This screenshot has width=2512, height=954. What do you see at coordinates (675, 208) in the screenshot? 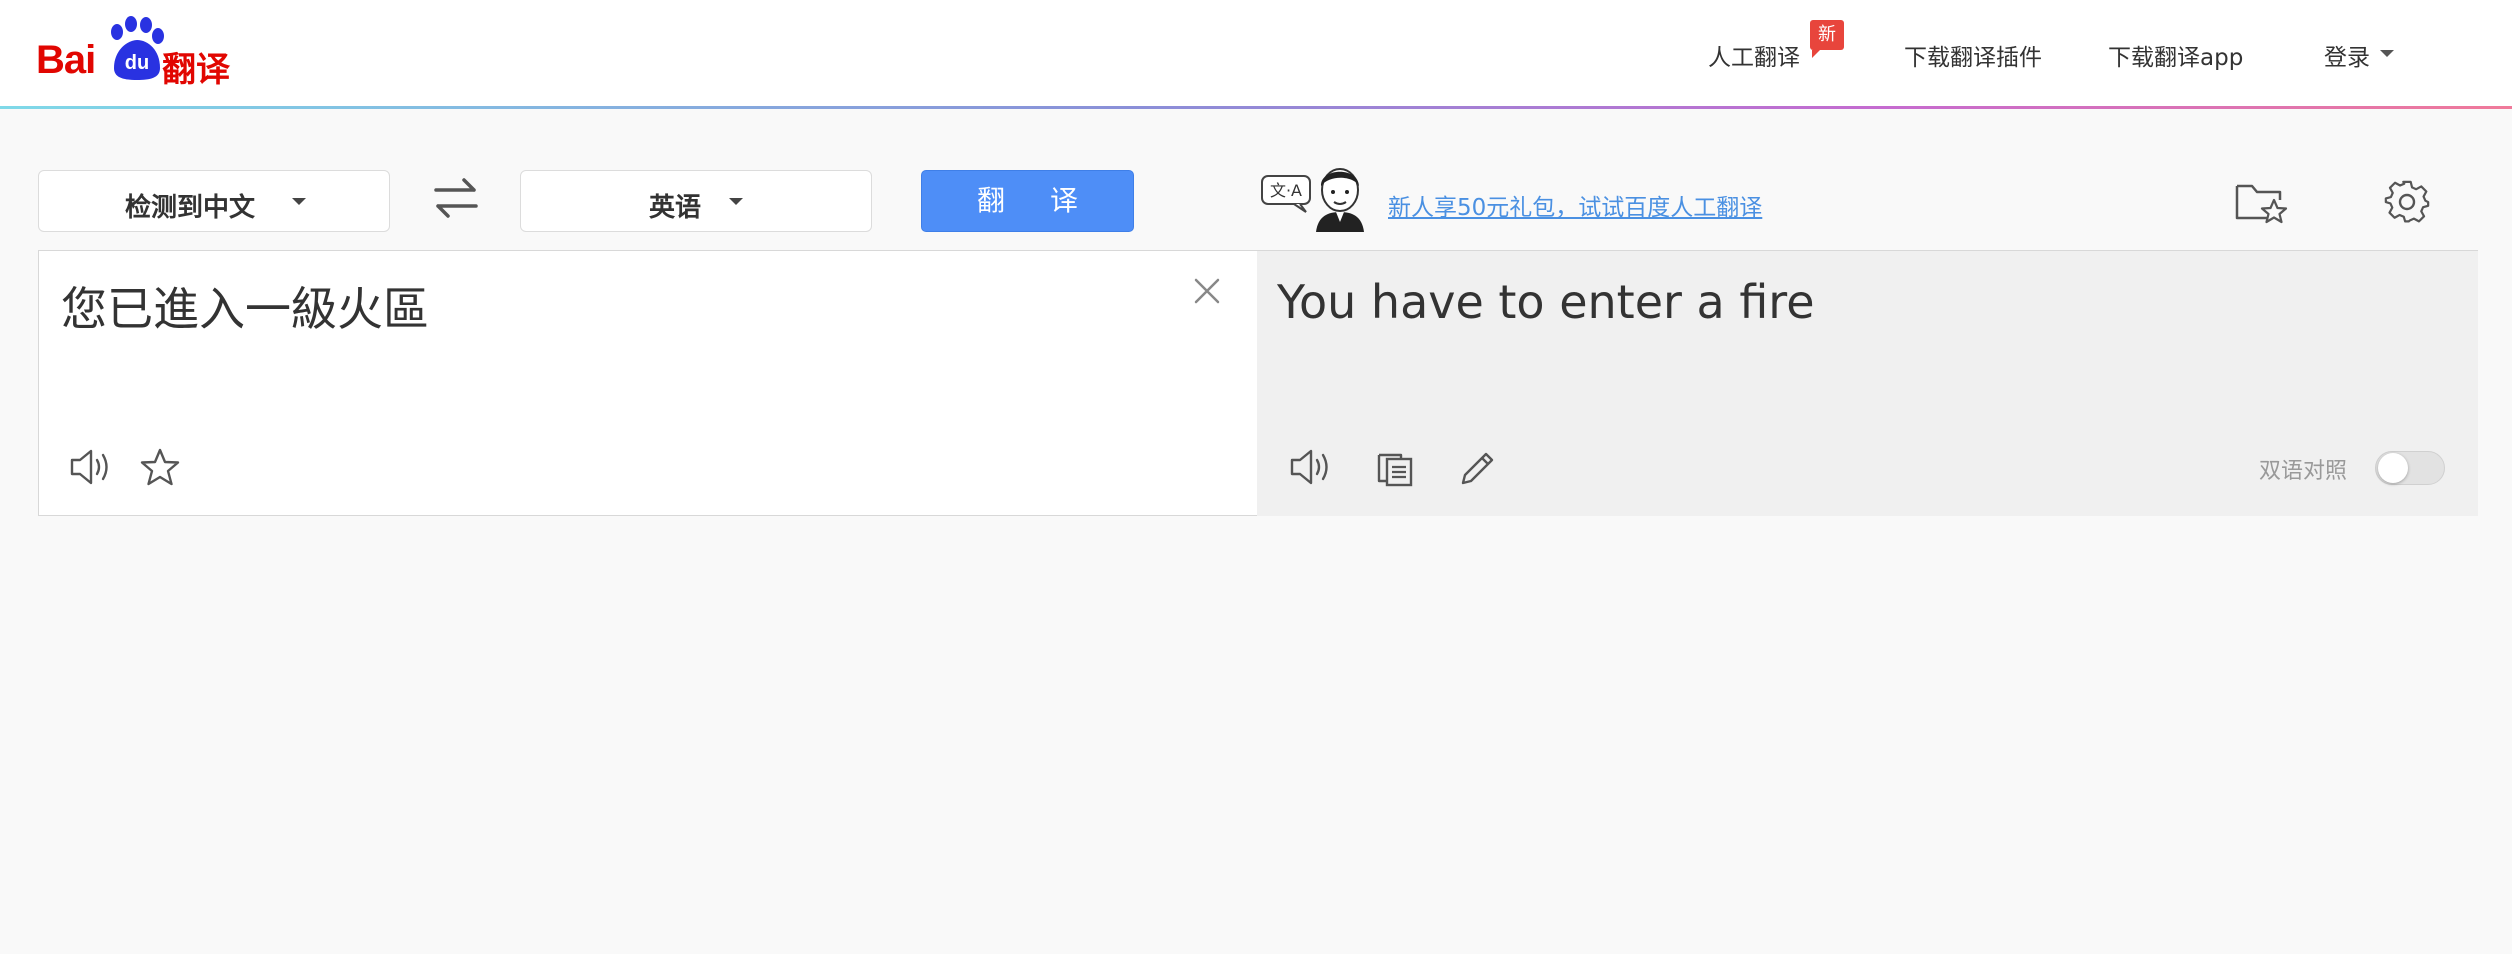
I see `target-language-label: 英语` at bounding box center [675, 208].